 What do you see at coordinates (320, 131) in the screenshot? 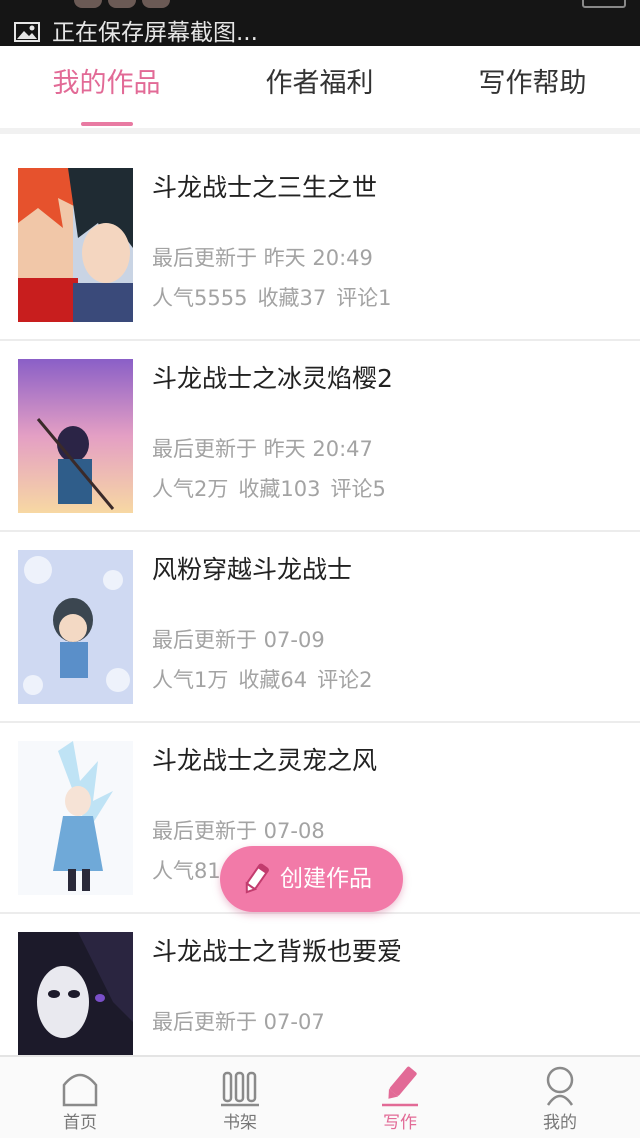
I see `divider` at bounding box center [320, 131].